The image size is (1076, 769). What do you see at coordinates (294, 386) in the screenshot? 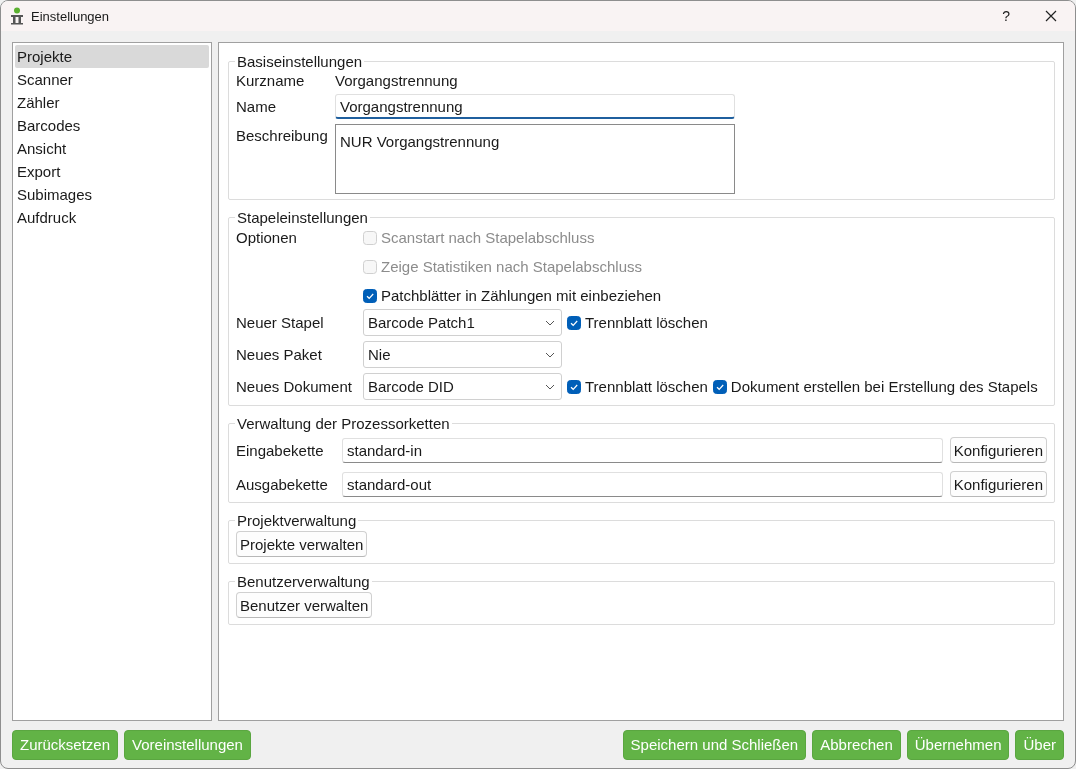
I see `field-label: Neues Dokument` at bounding box center [294, 386].